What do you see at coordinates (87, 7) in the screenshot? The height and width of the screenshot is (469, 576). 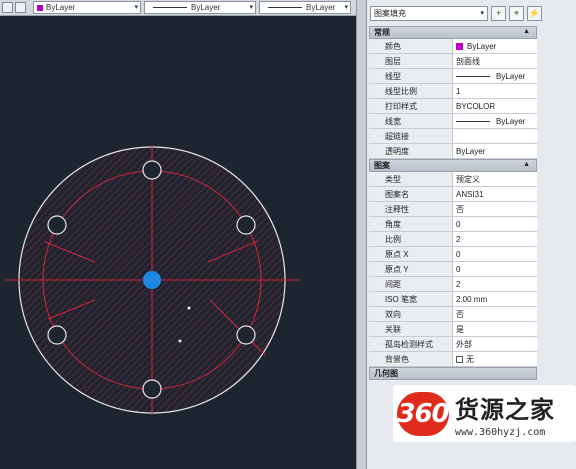 I see `color-dropdown: ByLayer ▾` at bounding box center [87, 7].